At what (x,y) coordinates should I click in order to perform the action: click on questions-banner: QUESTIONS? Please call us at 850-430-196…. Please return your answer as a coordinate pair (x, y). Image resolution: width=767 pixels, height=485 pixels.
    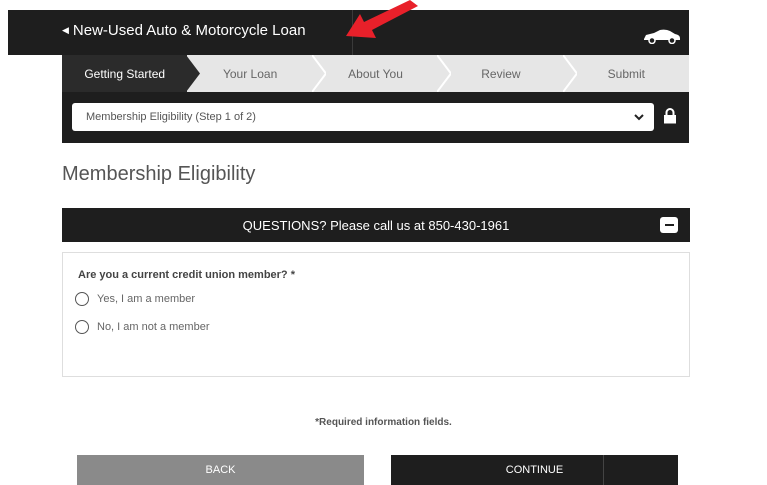
    Looking at the image, I should click on (376, 225).